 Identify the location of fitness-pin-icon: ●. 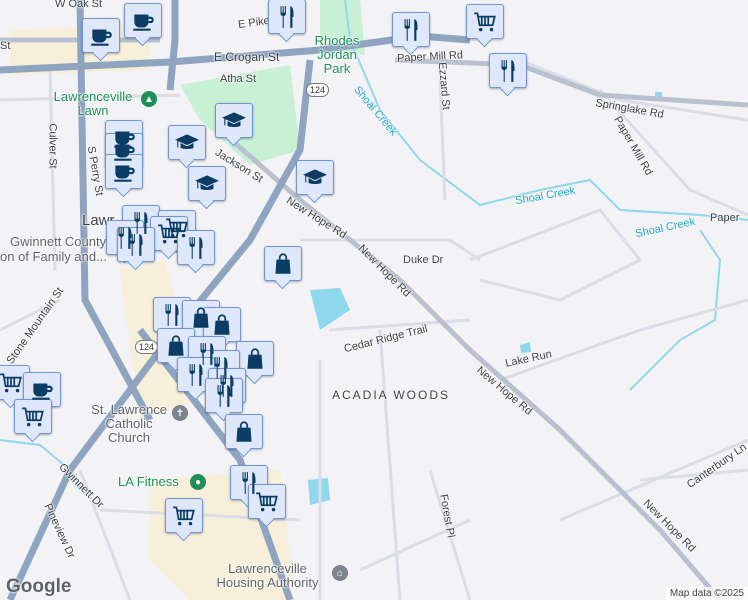
(198, 482).